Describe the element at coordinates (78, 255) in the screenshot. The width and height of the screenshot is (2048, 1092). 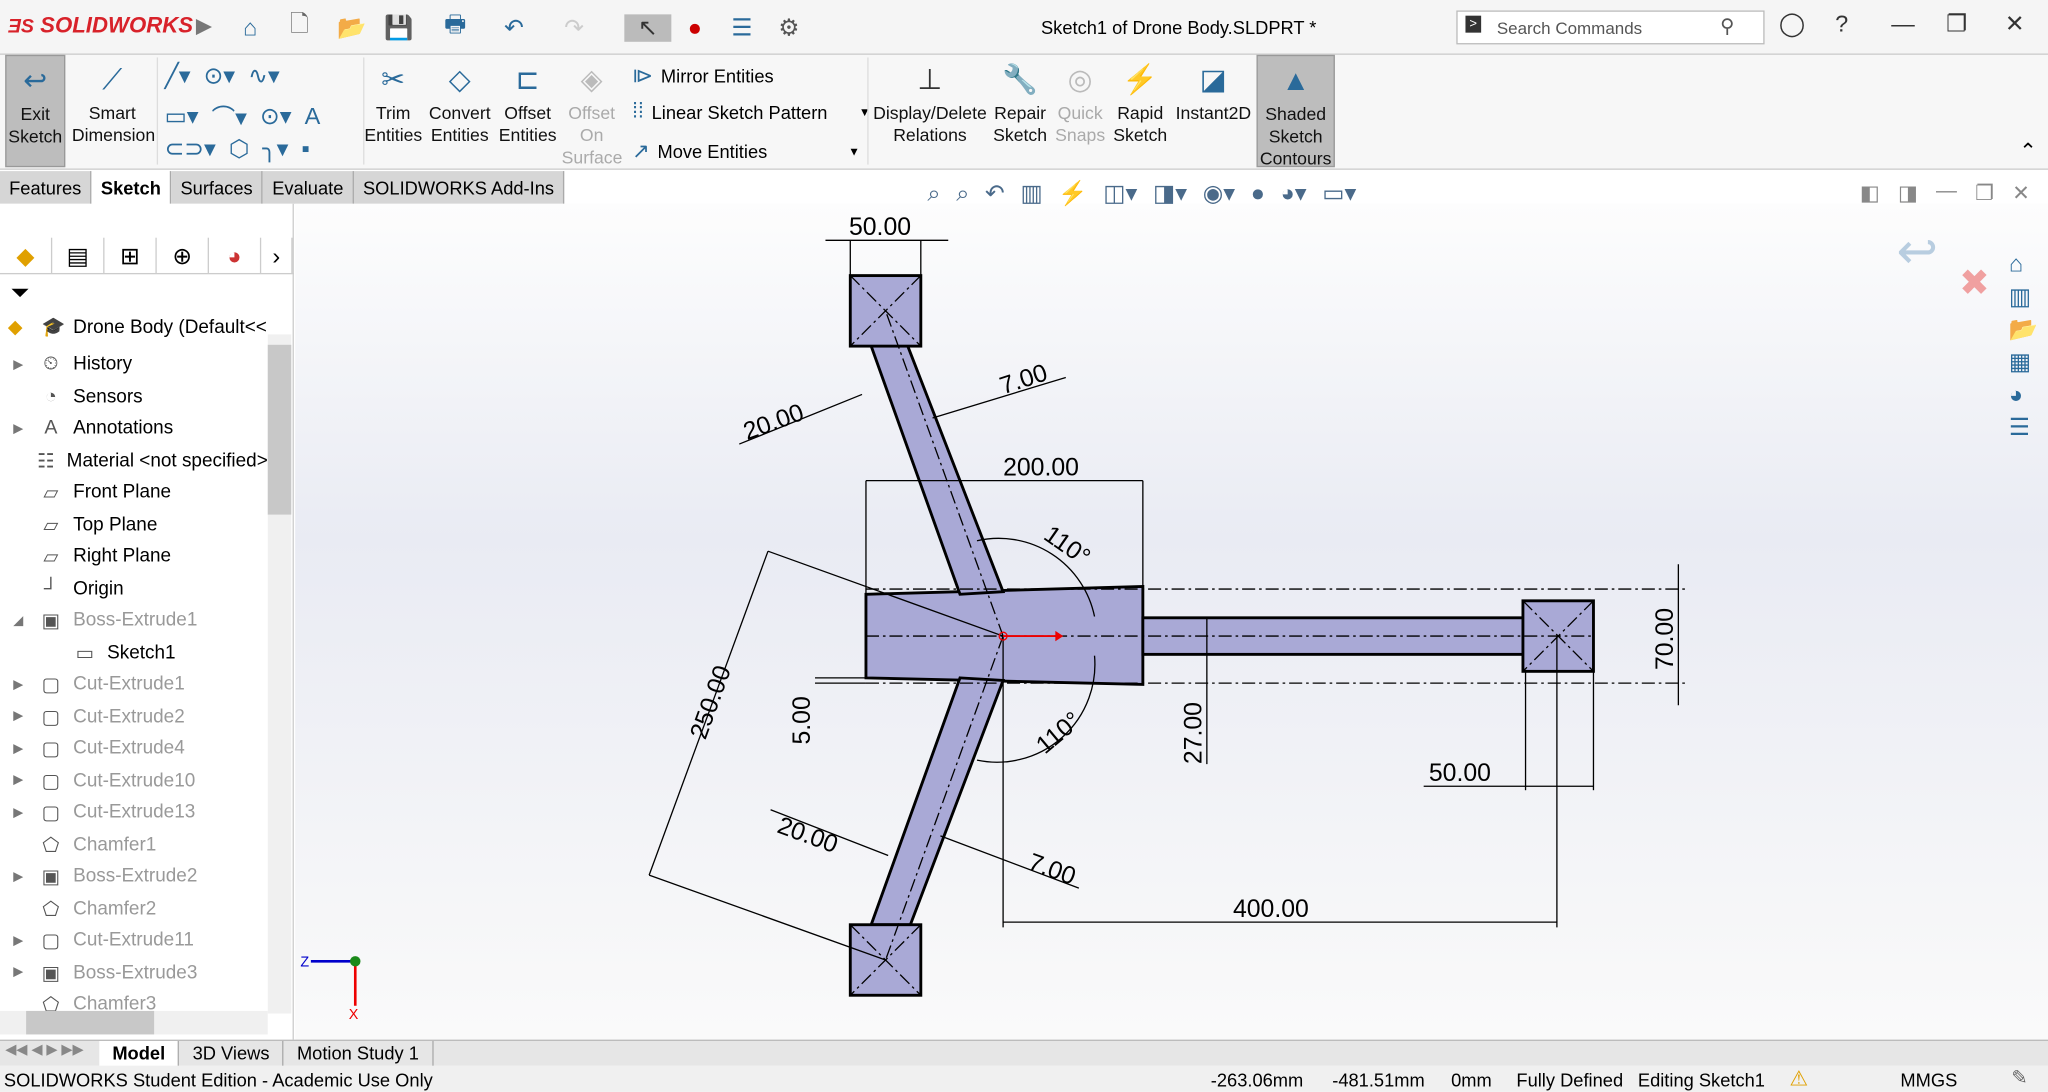
I see `property-manager-tab-icon: ▤` at that location.